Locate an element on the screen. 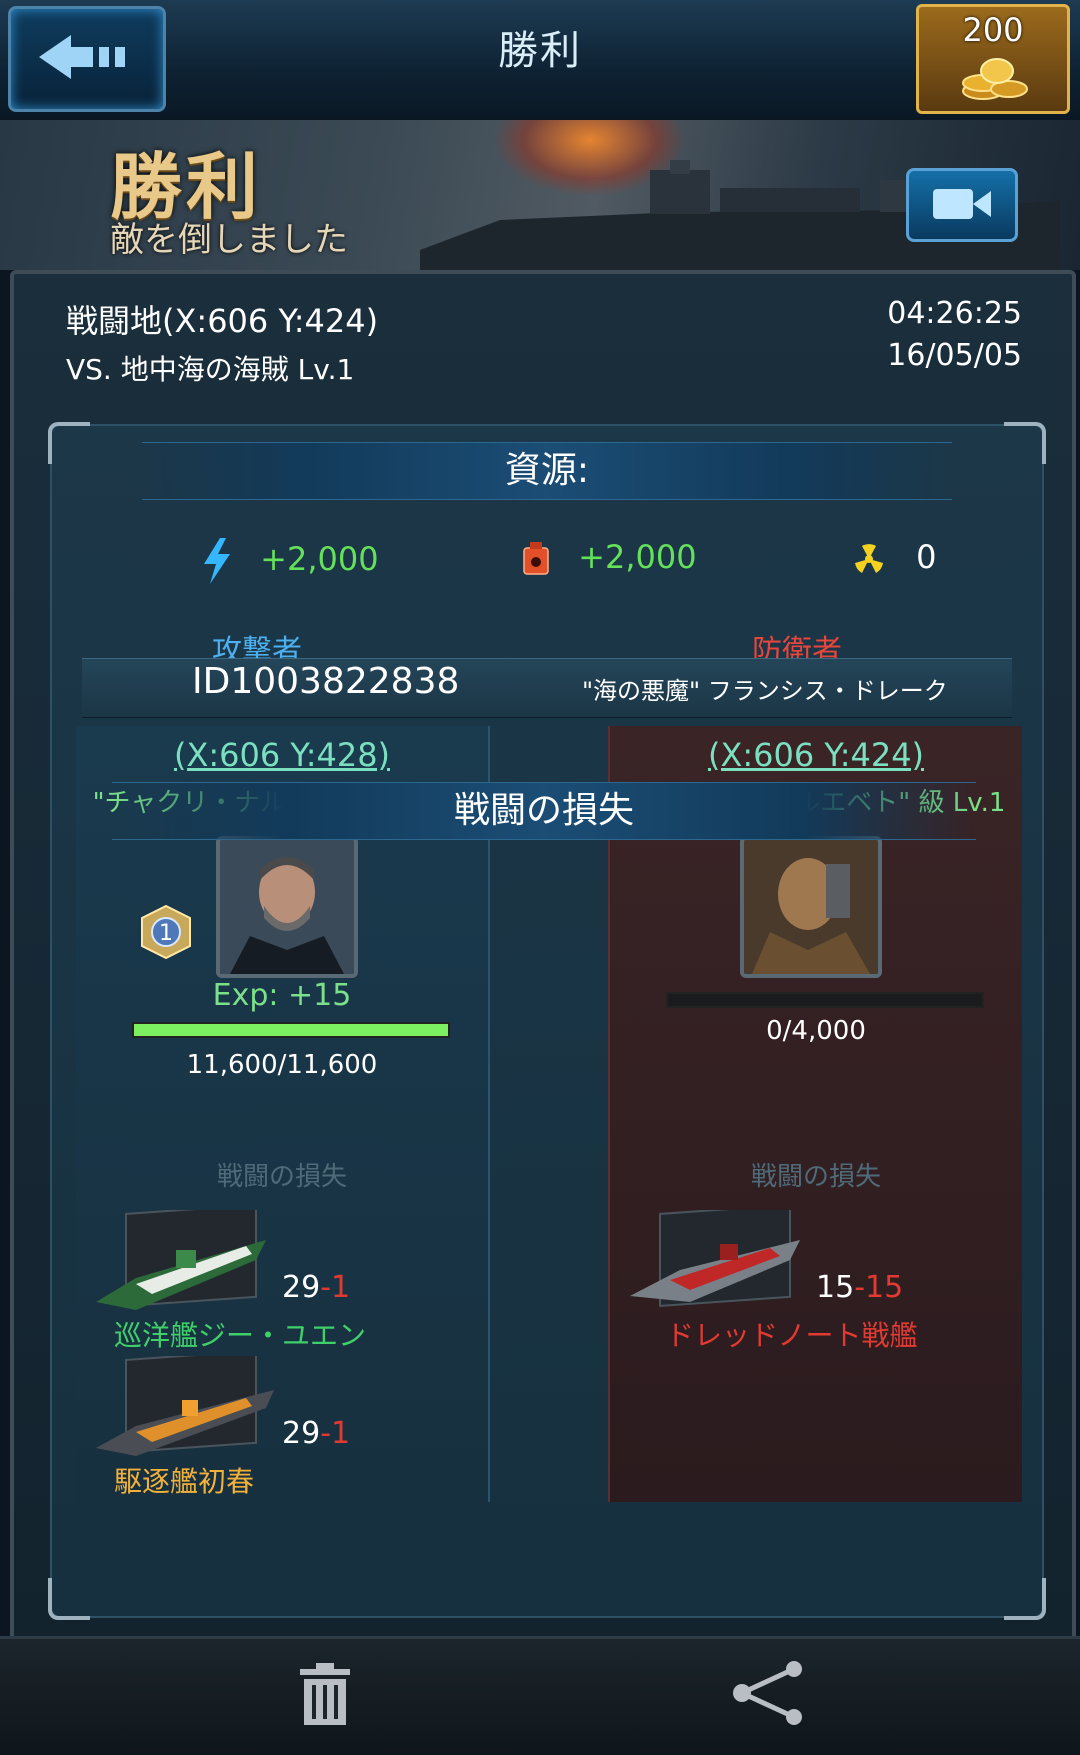 Image resolution: width=1080 pixels, height=1755 pixels. opponent-line: VS. 地中海の海賊 Lv.1 is located at coordinates (210, 369).